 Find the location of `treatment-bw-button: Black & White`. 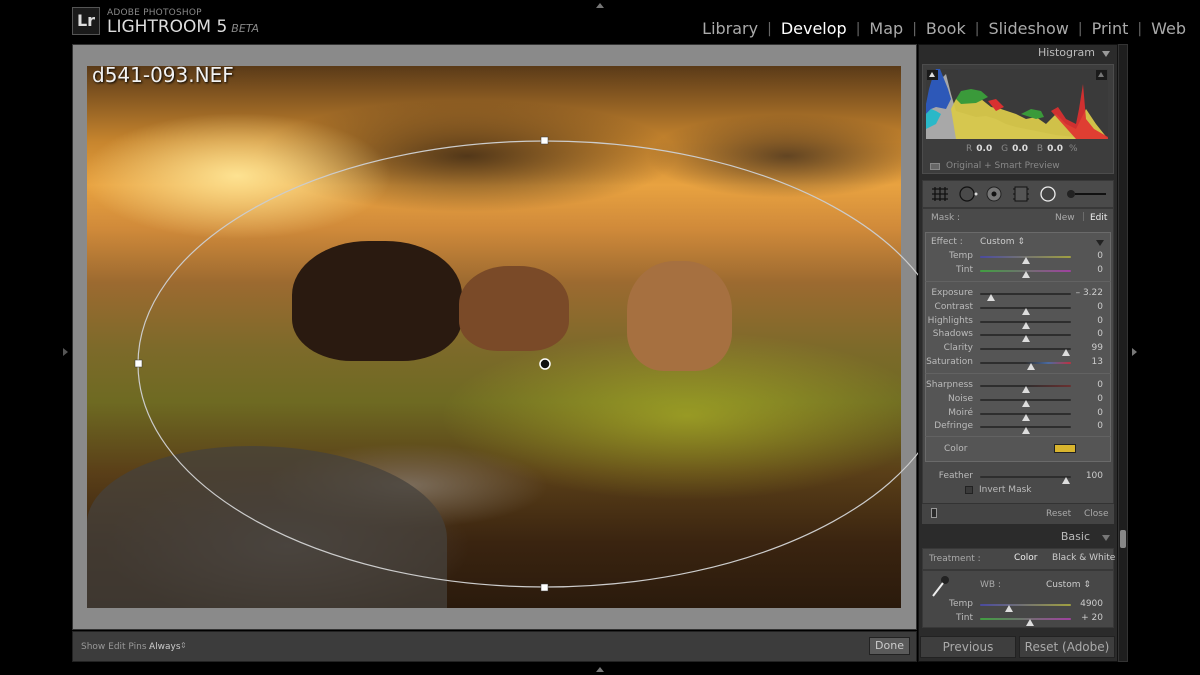

treatment-bw-button: Black & White is located at coordinates (1083, 558).